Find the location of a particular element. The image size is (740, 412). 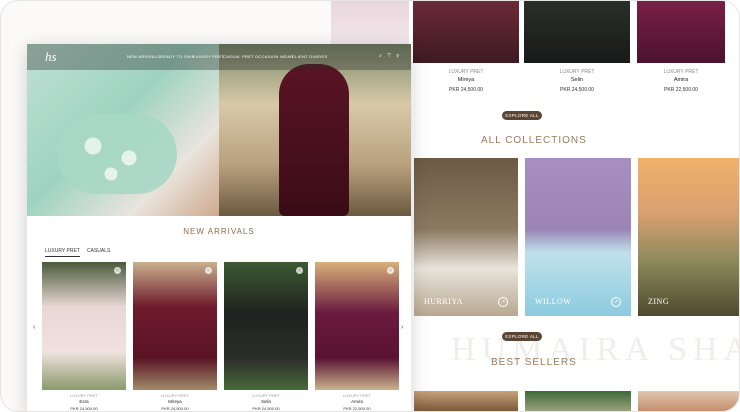

product-image-selin is located at coordinates (577, 32).